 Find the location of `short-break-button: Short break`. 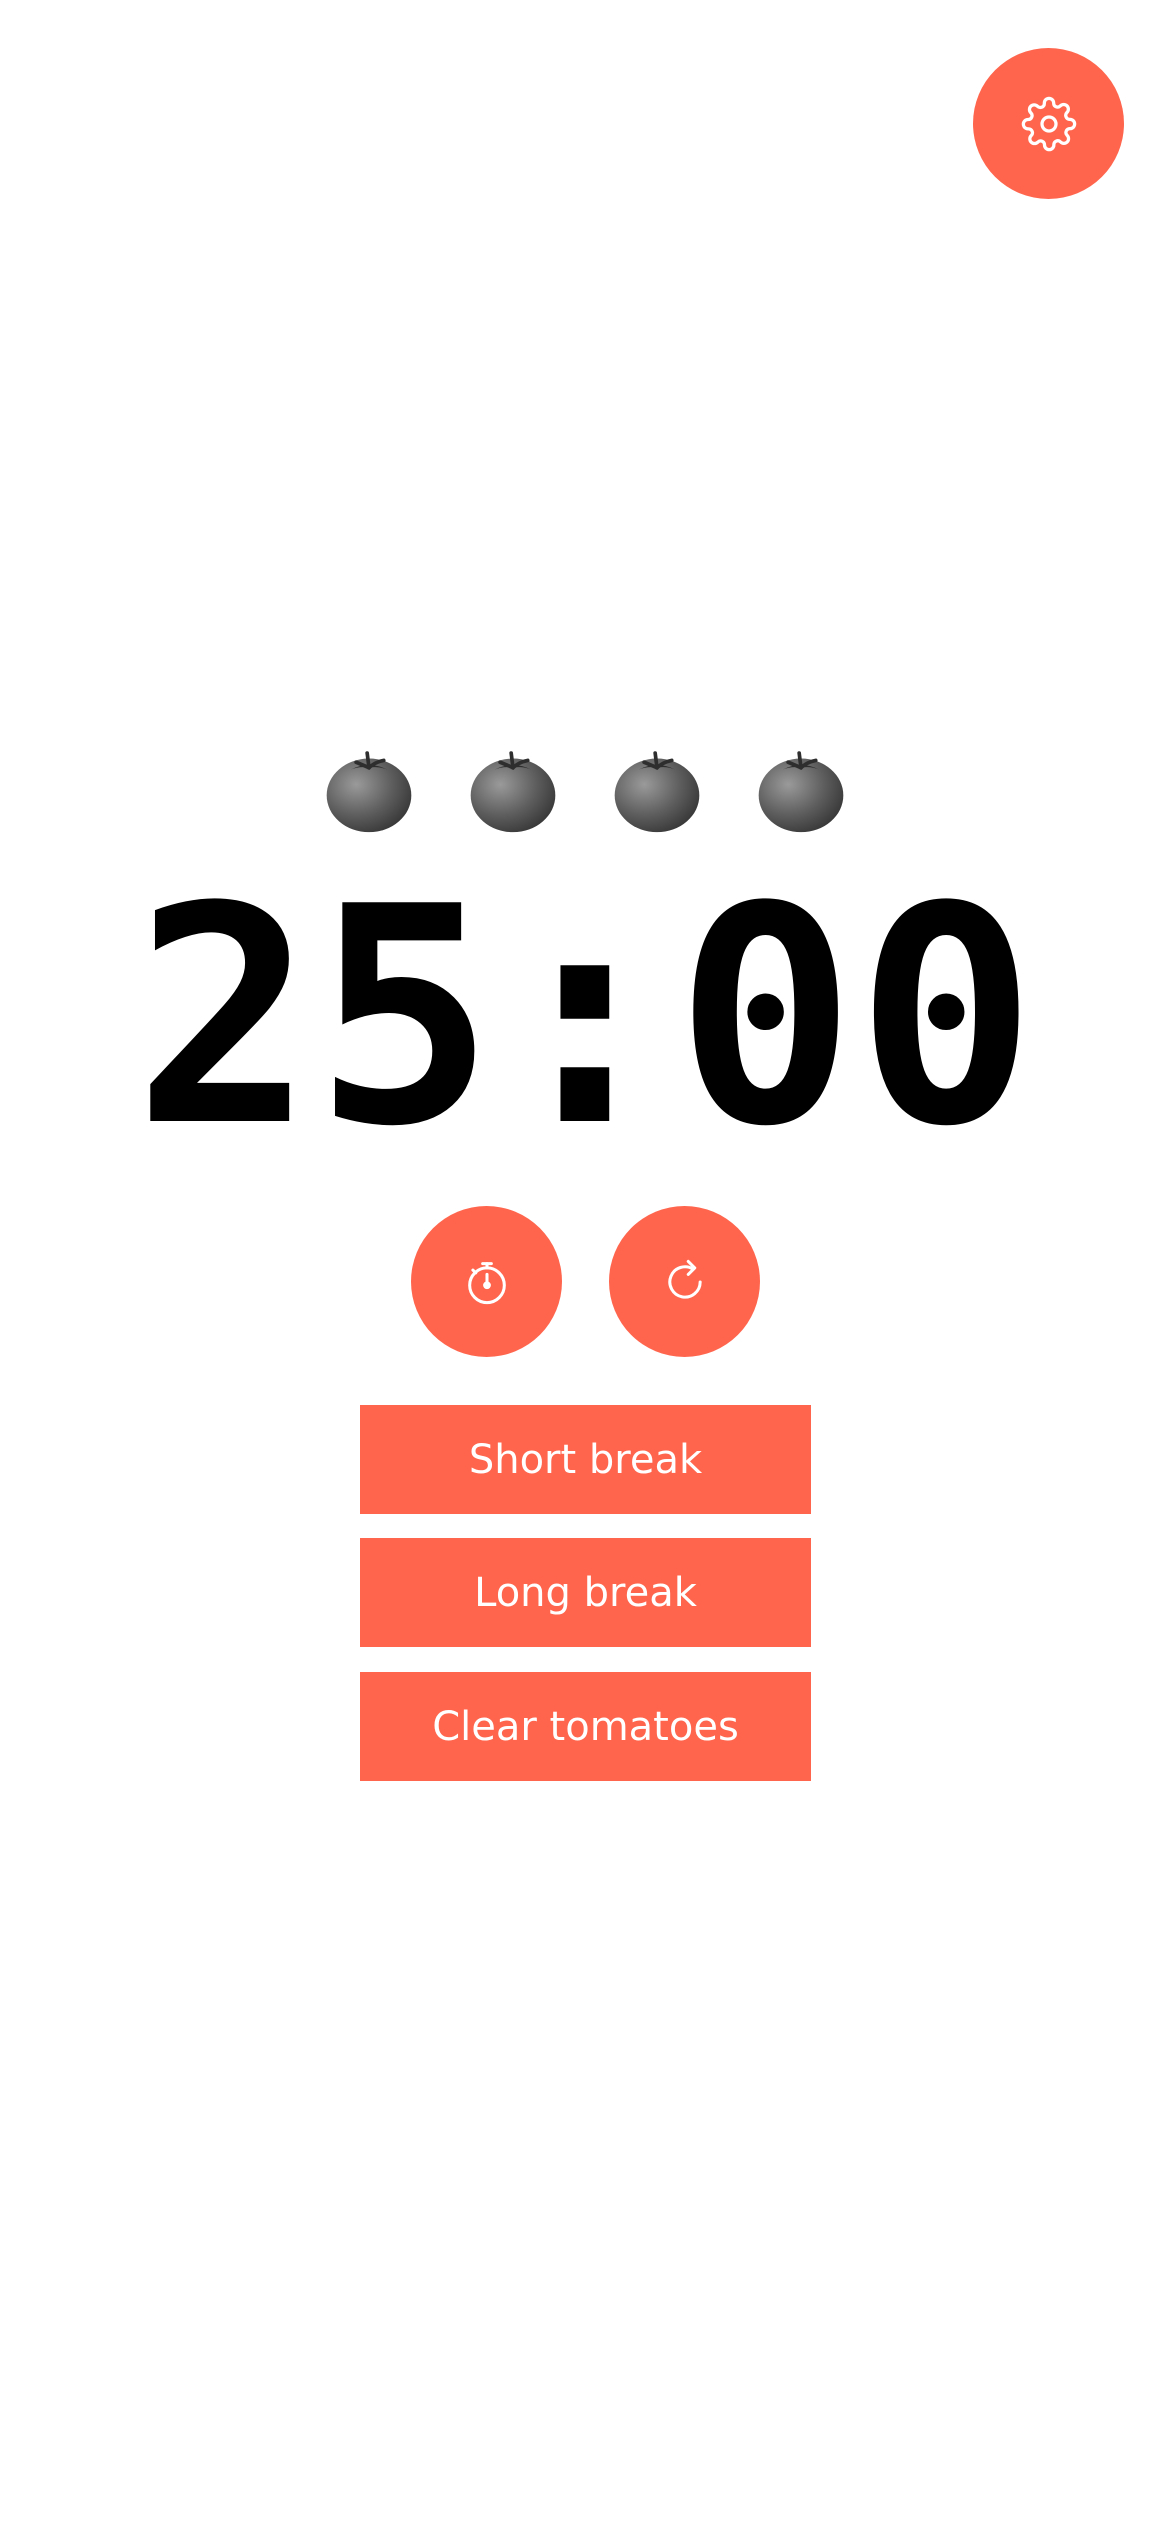

short-break-button: Short break is located at coordinates (585, 1459).